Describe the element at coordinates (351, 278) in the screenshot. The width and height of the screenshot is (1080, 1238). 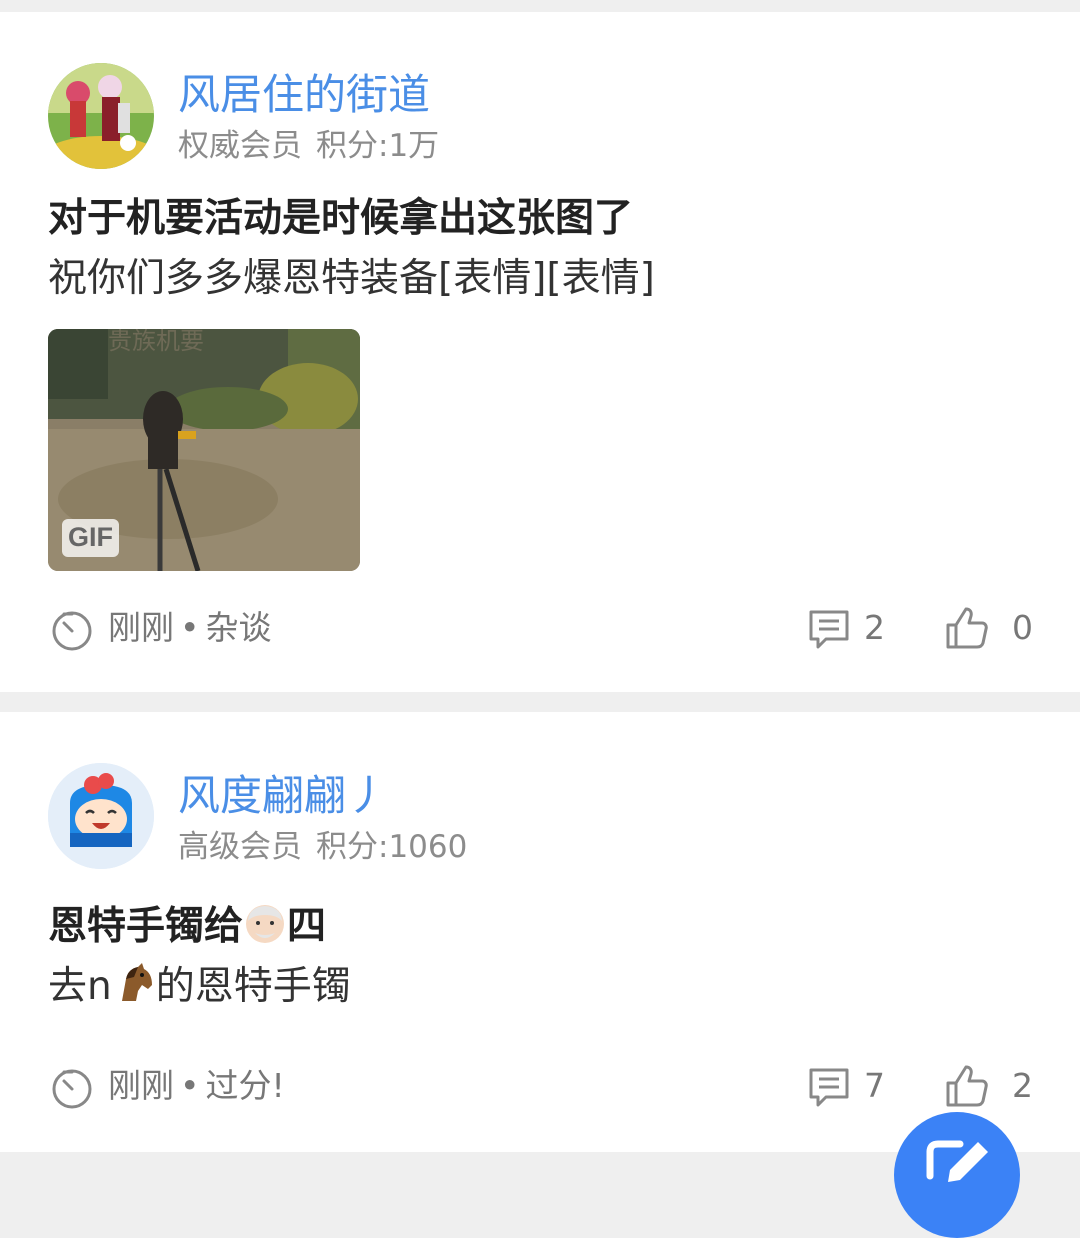
I see `post-body: 祝你们多多爆恩特装备[表情][表情]` at that location.